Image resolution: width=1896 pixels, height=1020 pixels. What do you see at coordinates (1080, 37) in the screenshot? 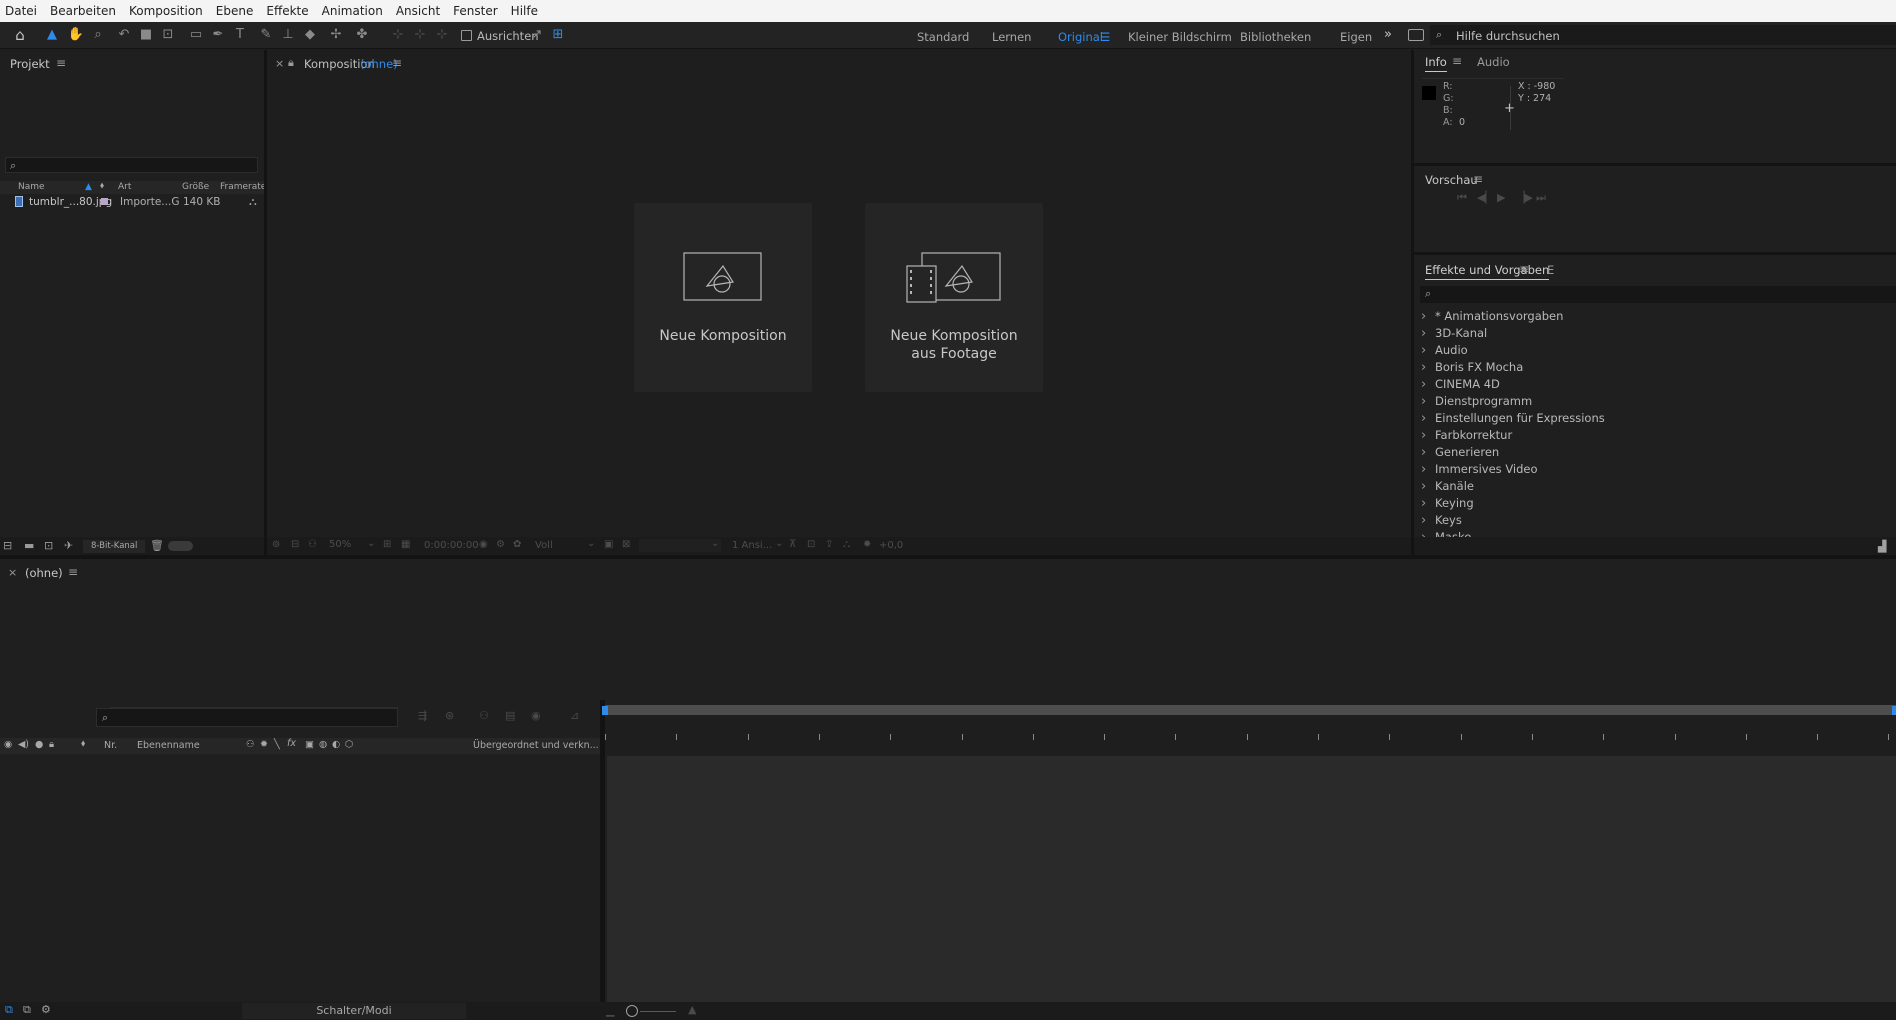
I see `workspace-original: Original` at bounding box center [1080, 37].